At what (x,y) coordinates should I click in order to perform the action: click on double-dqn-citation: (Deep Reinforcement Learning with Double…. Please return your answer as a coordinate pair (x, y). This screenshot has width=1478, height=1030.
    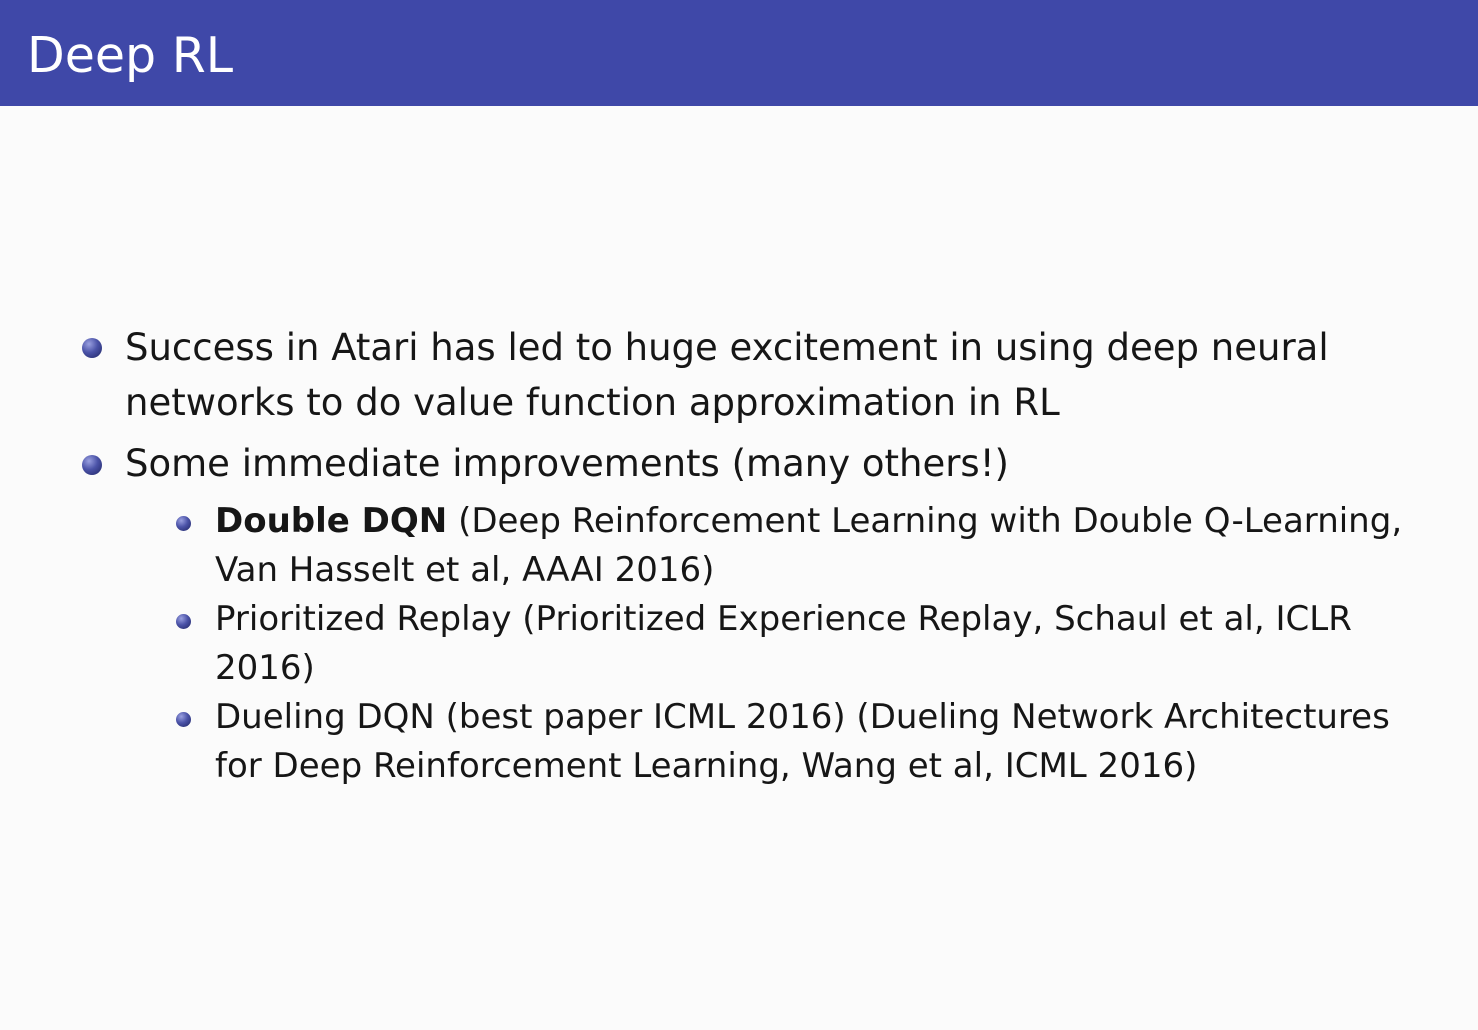
    Looking at the image, I should click on (925, 521).